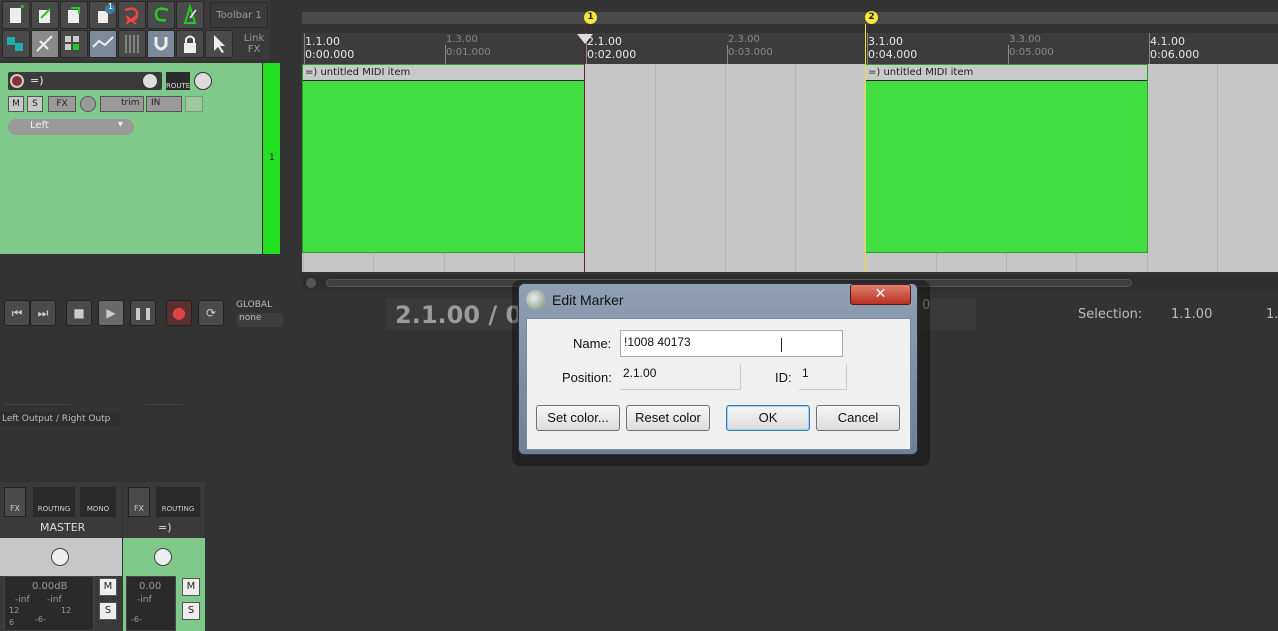 The height and width of the screenshot is (631, 1278). What do you see at coordinates (254, 305) in the screenshot?
I see `global-automation-label: GLOBAL` at bounding box center [254, 305].